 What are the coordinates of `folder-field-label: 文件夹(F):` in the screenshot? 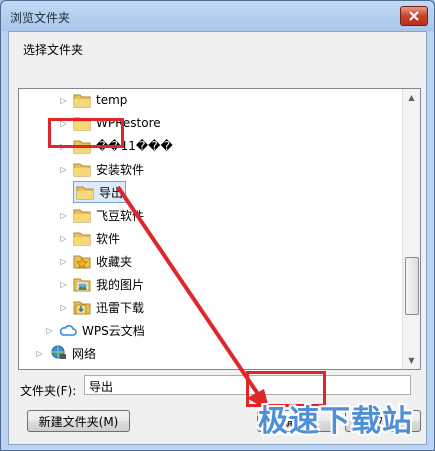 It's located at (48, 391).